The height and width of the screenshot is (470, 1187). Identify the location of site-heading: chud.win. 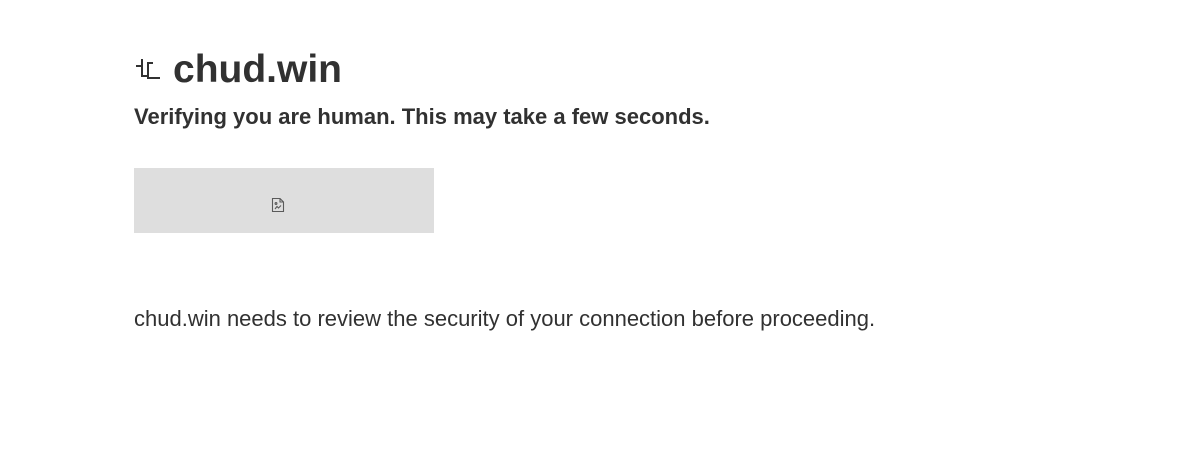
(634, 70).